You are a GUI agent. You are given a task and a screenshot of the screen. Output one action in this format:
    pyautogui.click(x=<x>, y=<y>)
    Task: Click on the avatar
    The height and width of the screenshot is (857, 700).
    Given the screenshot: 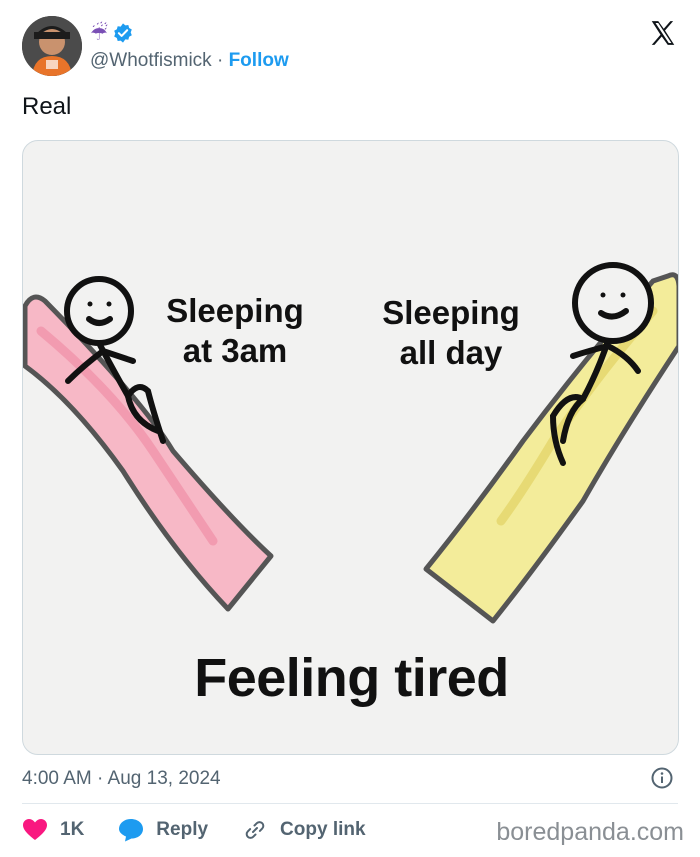 What is the action you would take?
    pyautogui.click(x=52, y=46)
    